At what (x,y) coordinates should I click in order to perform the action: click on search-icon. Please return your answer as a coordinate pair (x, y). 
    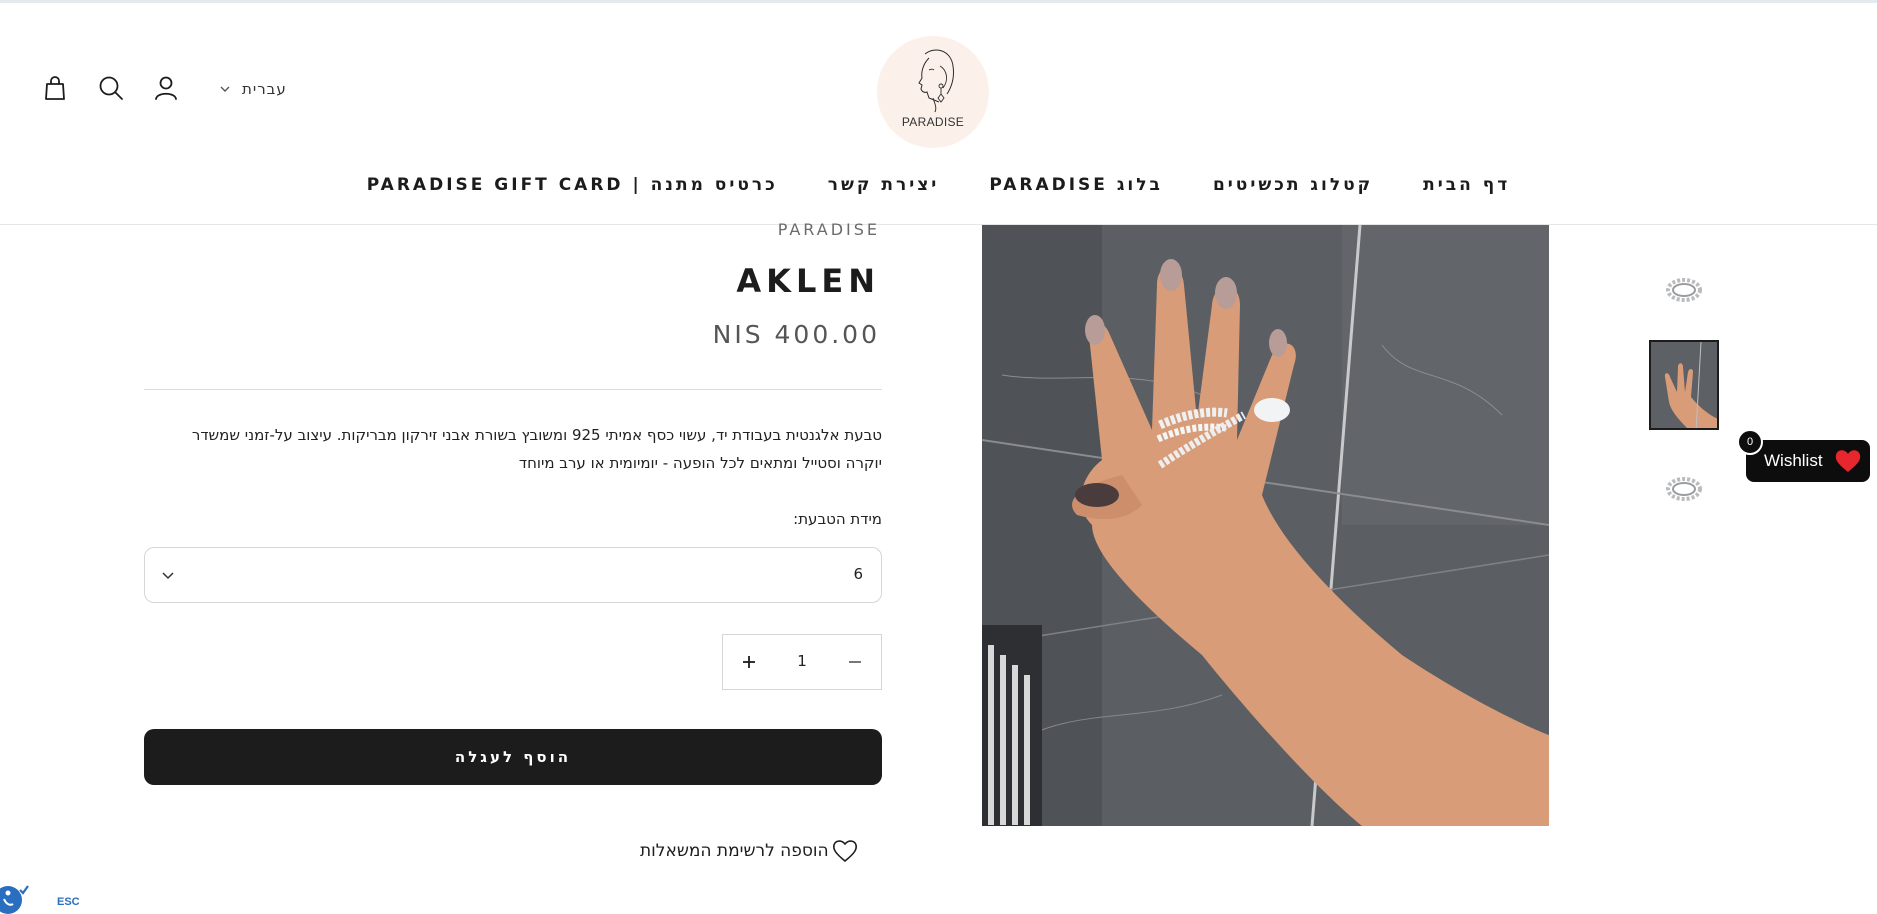
    Looking at the image, I should click on (111, 88).